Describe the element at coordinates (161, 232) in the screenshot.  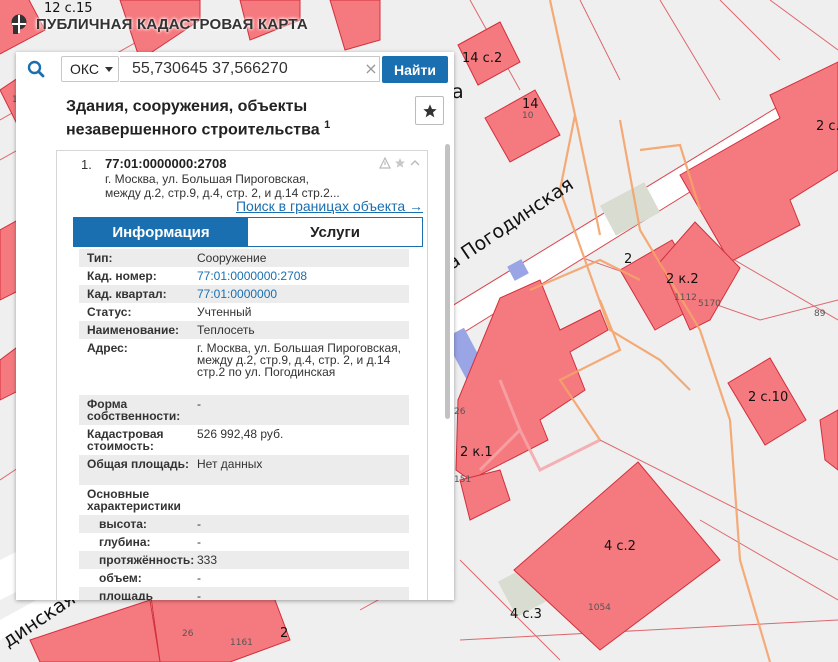
I see `tab-info: Информация` at that location.